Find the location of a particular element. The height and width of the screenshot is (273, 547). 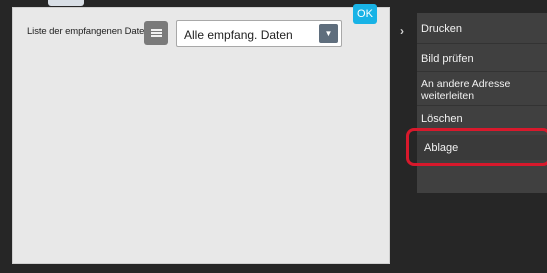

action-item-loeschen: Löschen is located at coordinates (442, 119).